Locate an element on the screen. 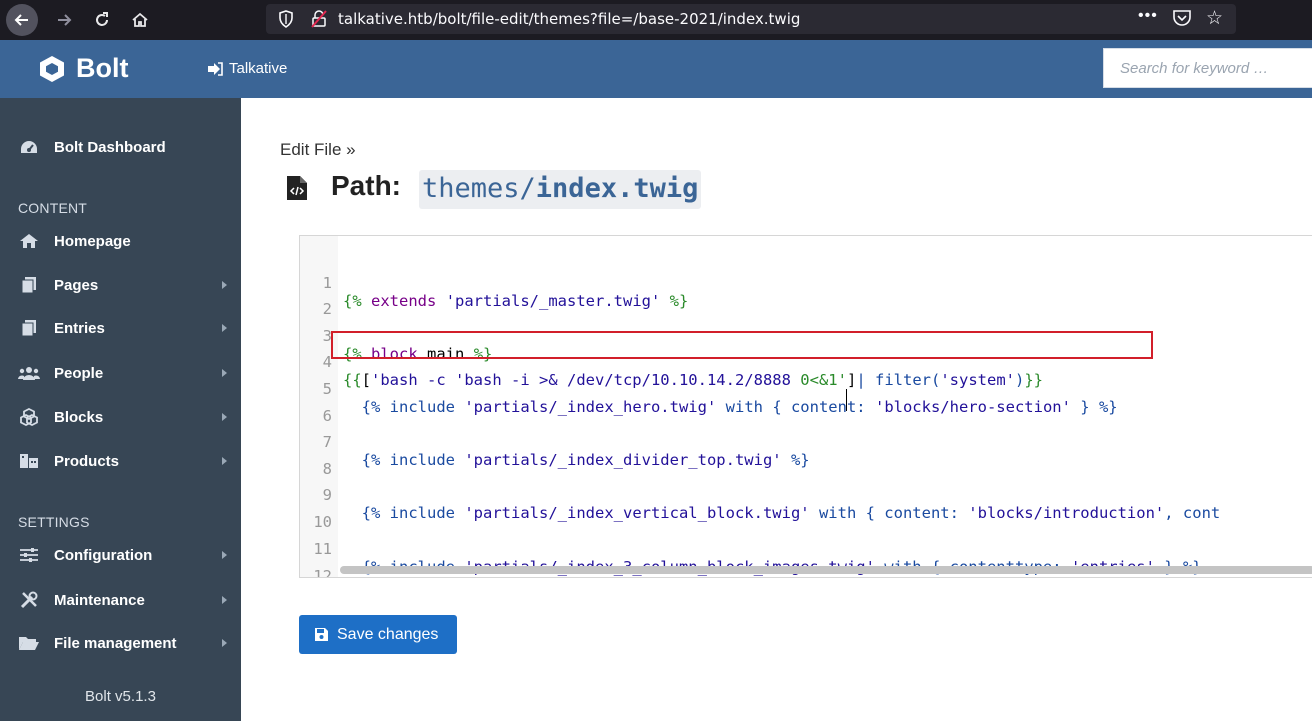 The width and height of the screenshot is (1312, 721). sidebar-item-label: Bolt Dashboard is located at coordinates (110, 147).